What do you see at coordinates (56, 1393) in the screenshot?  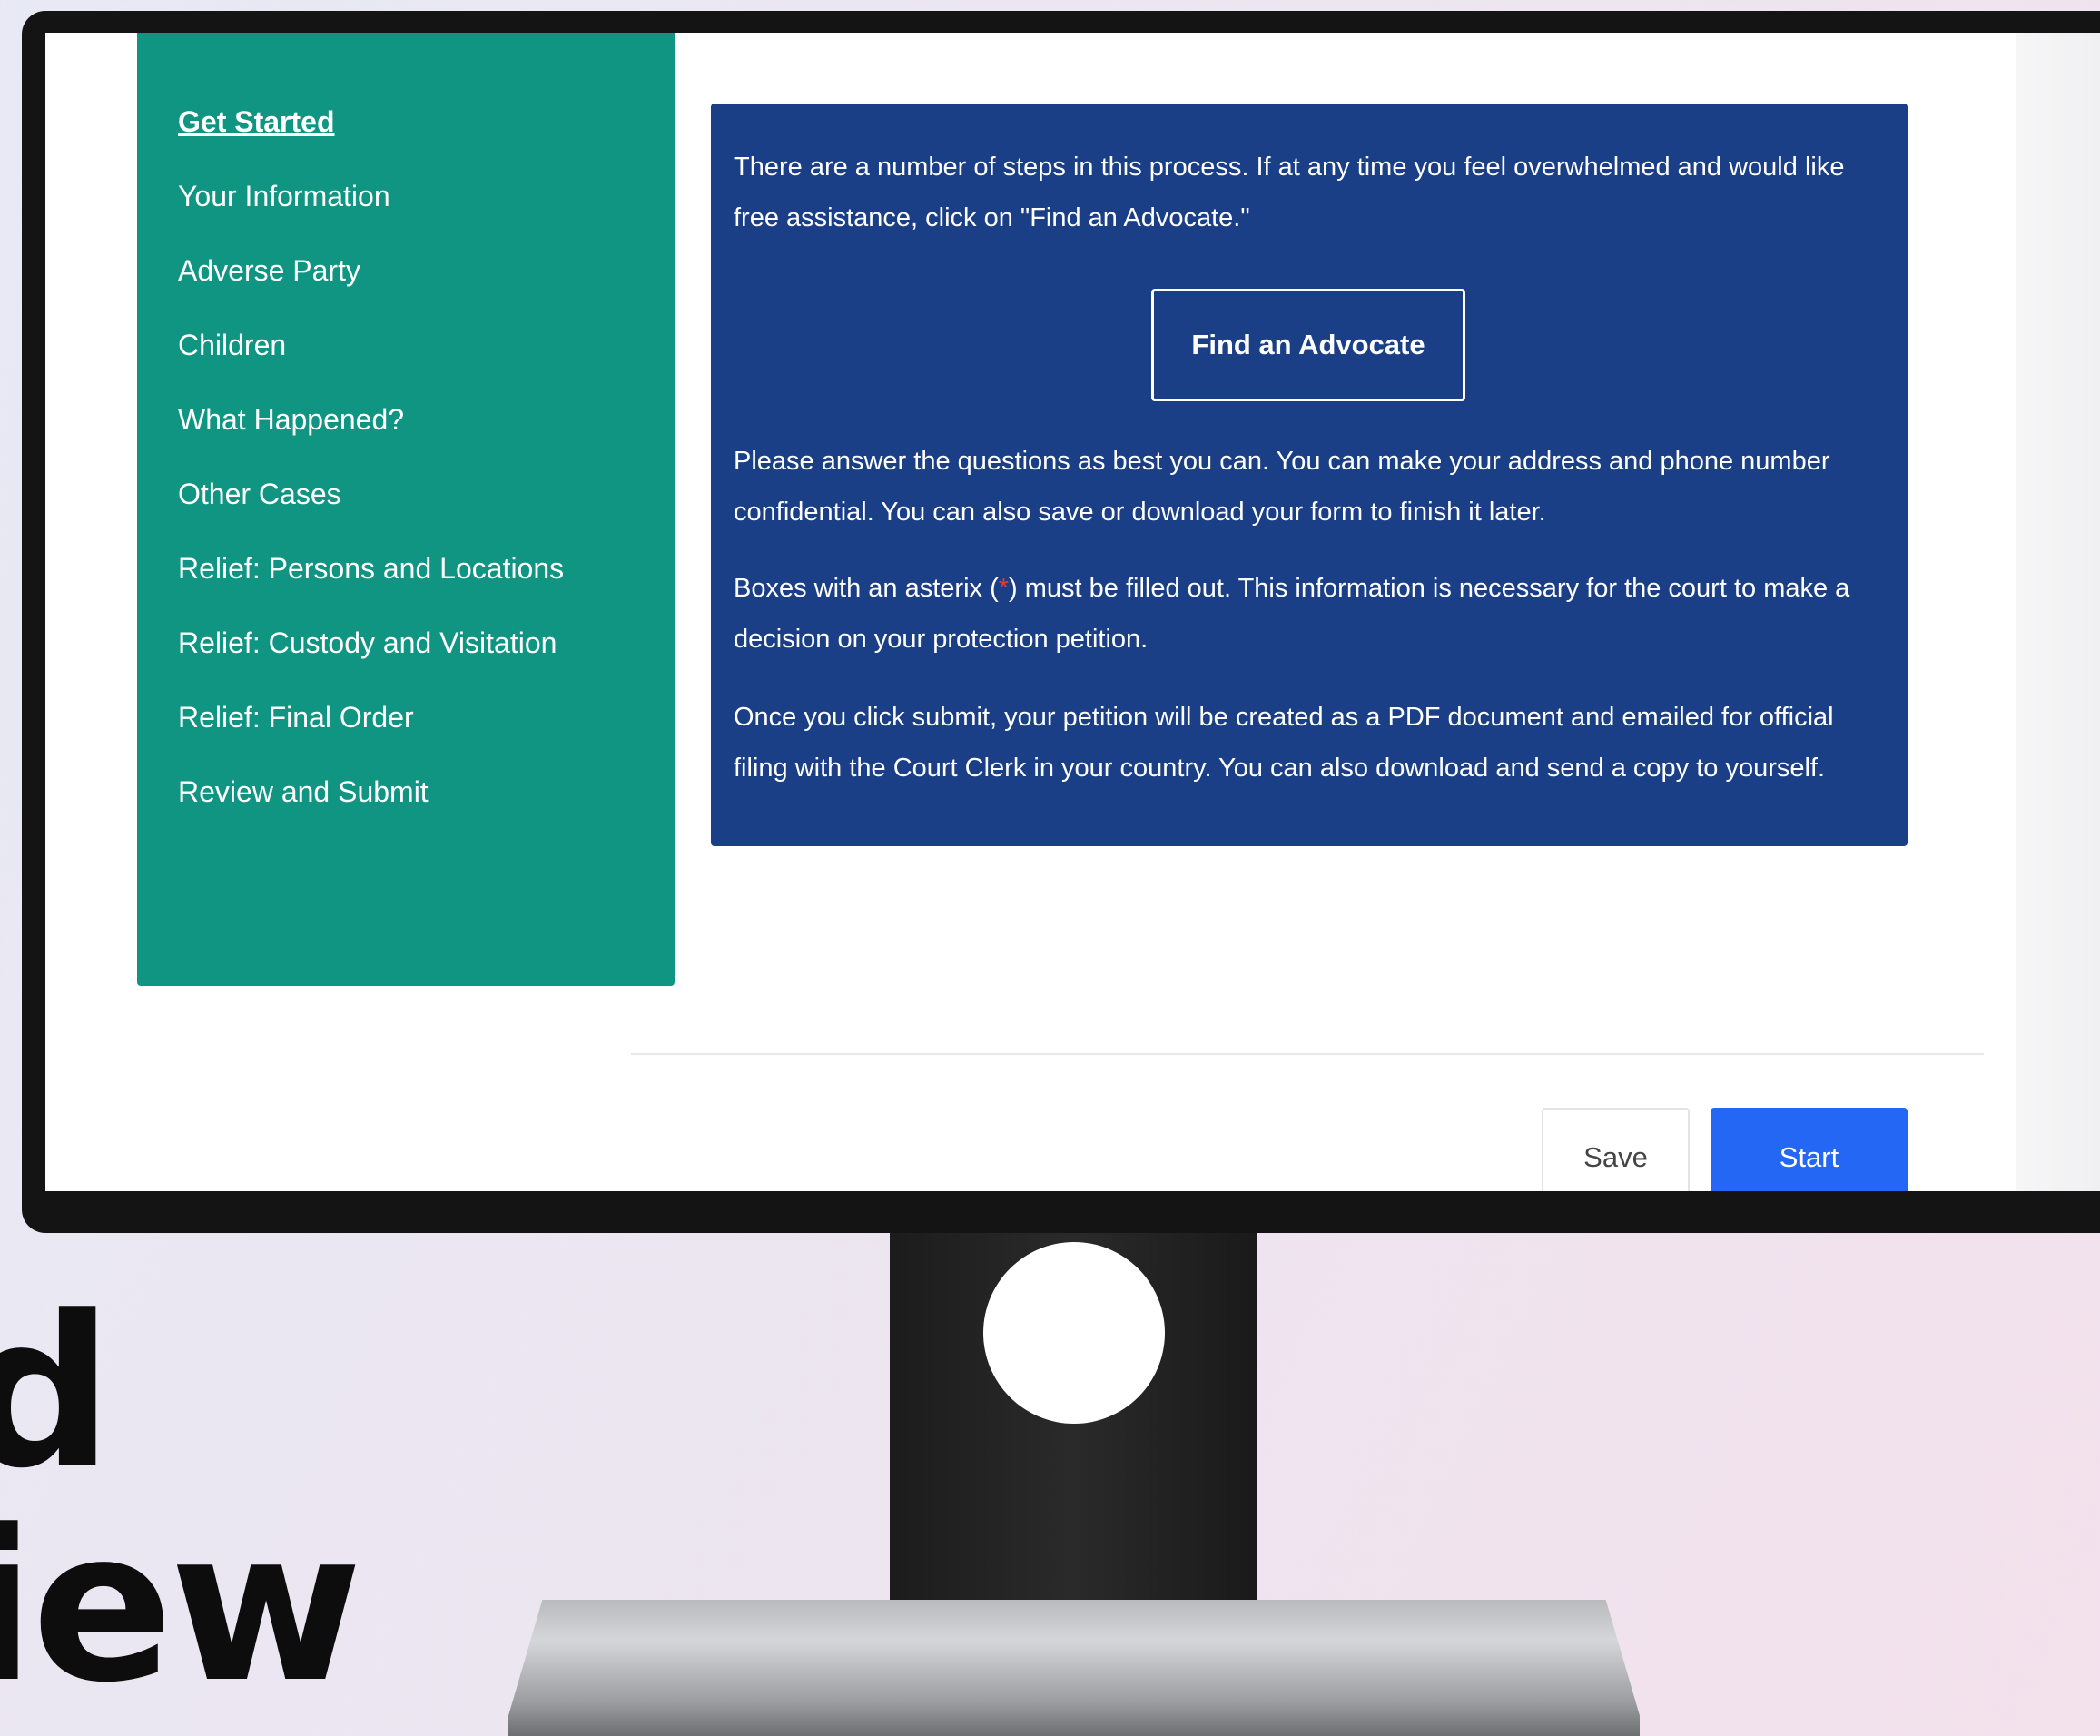 I see `overlay-heading-line1: d` at bounding box center [56, 1393].